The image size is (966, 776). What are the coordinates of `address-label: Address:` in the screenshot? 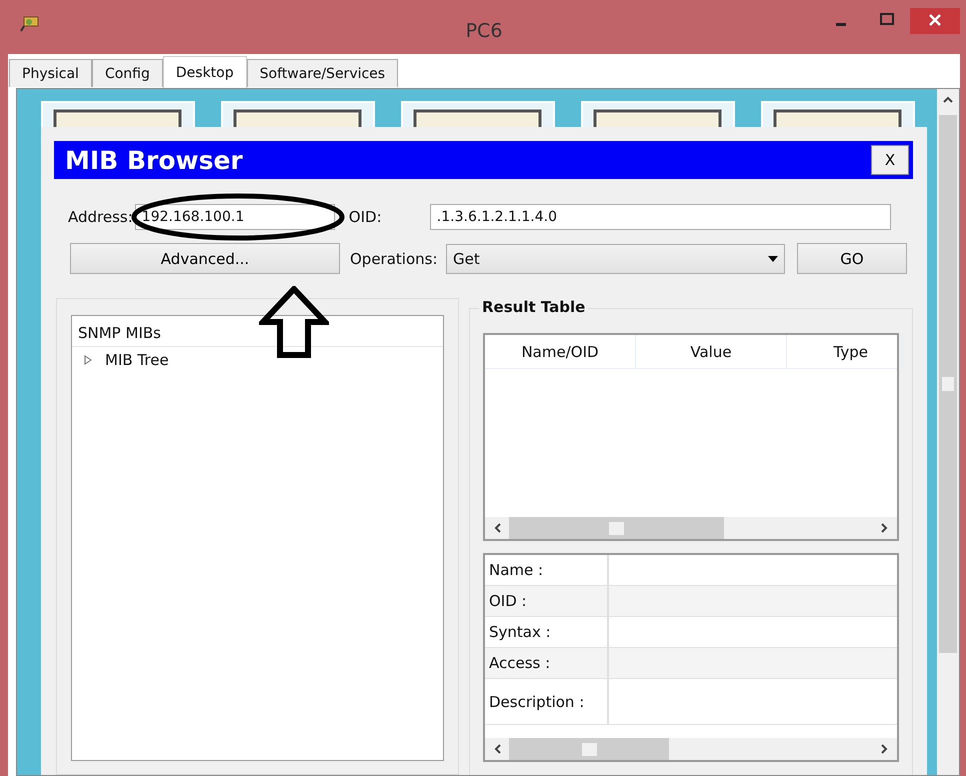 It's located at (100, 217).